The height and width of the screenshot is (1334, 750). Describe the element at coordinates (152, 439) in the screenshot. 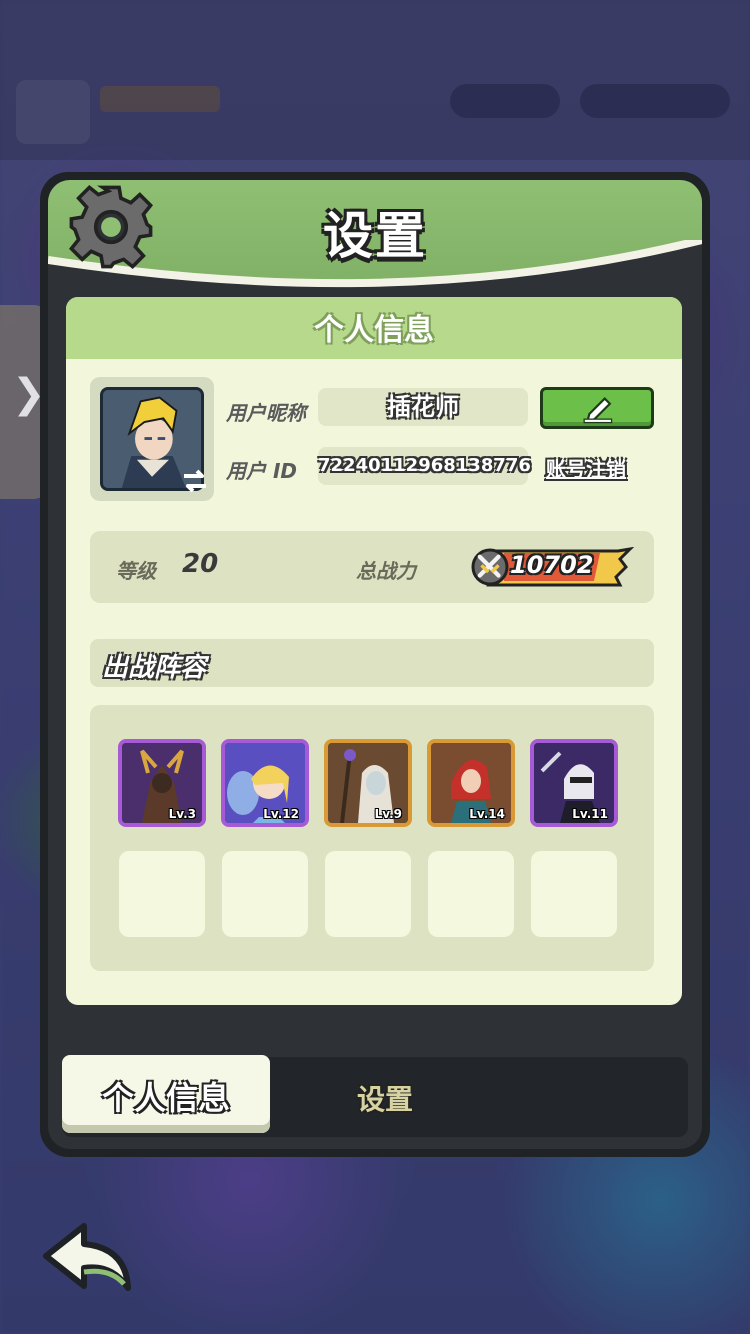

I see `avatar-frame` at that location.